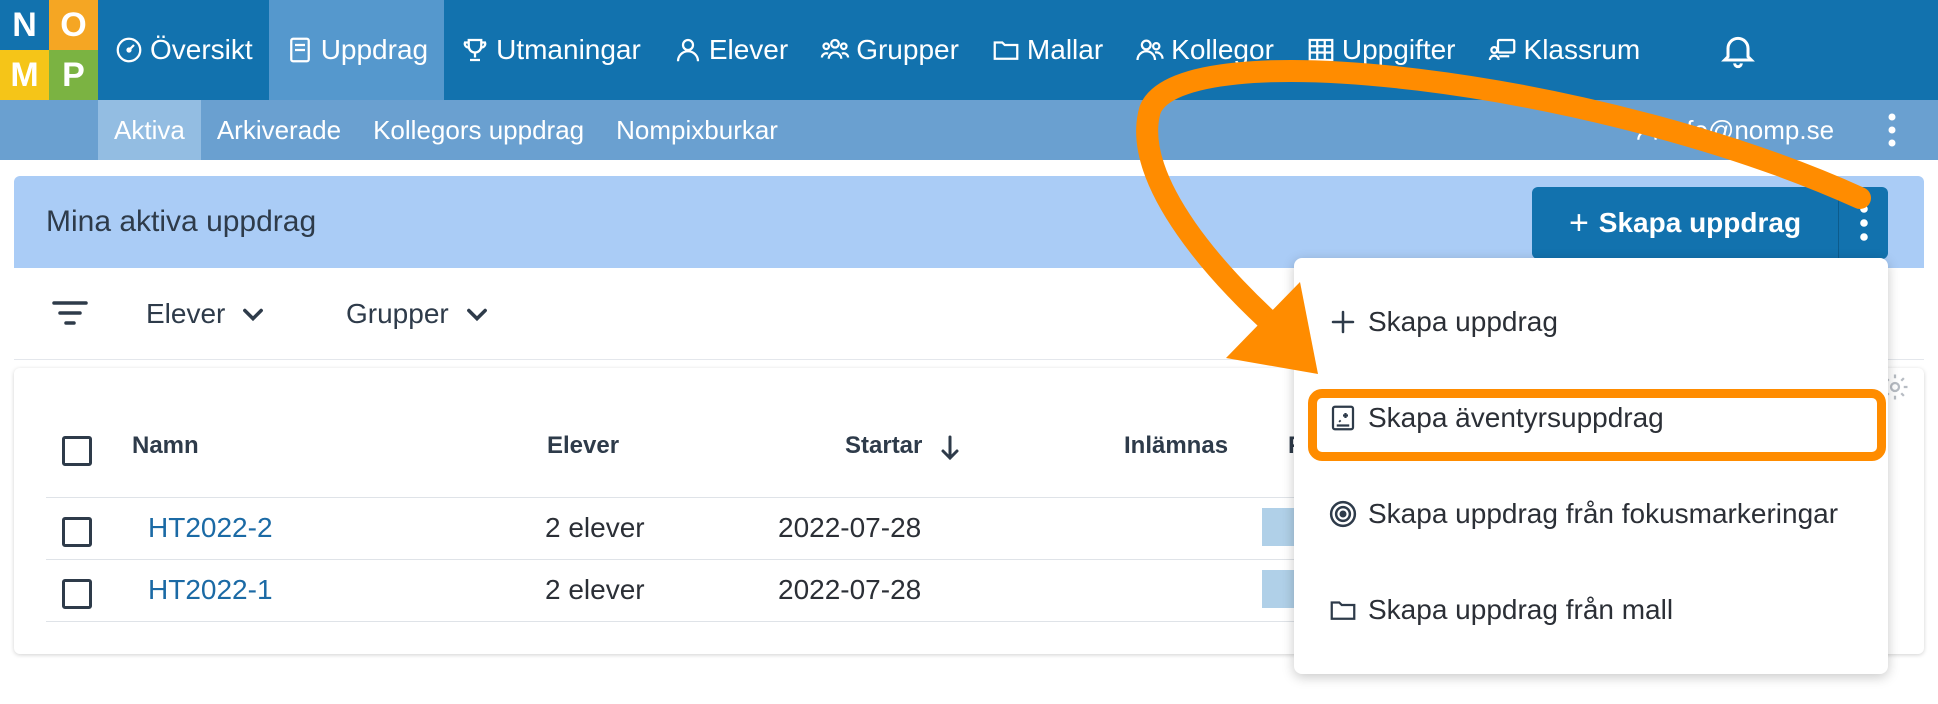 This screenshot has width=1938, height=704. I want to click on grid-icon, so click(1321, 50).